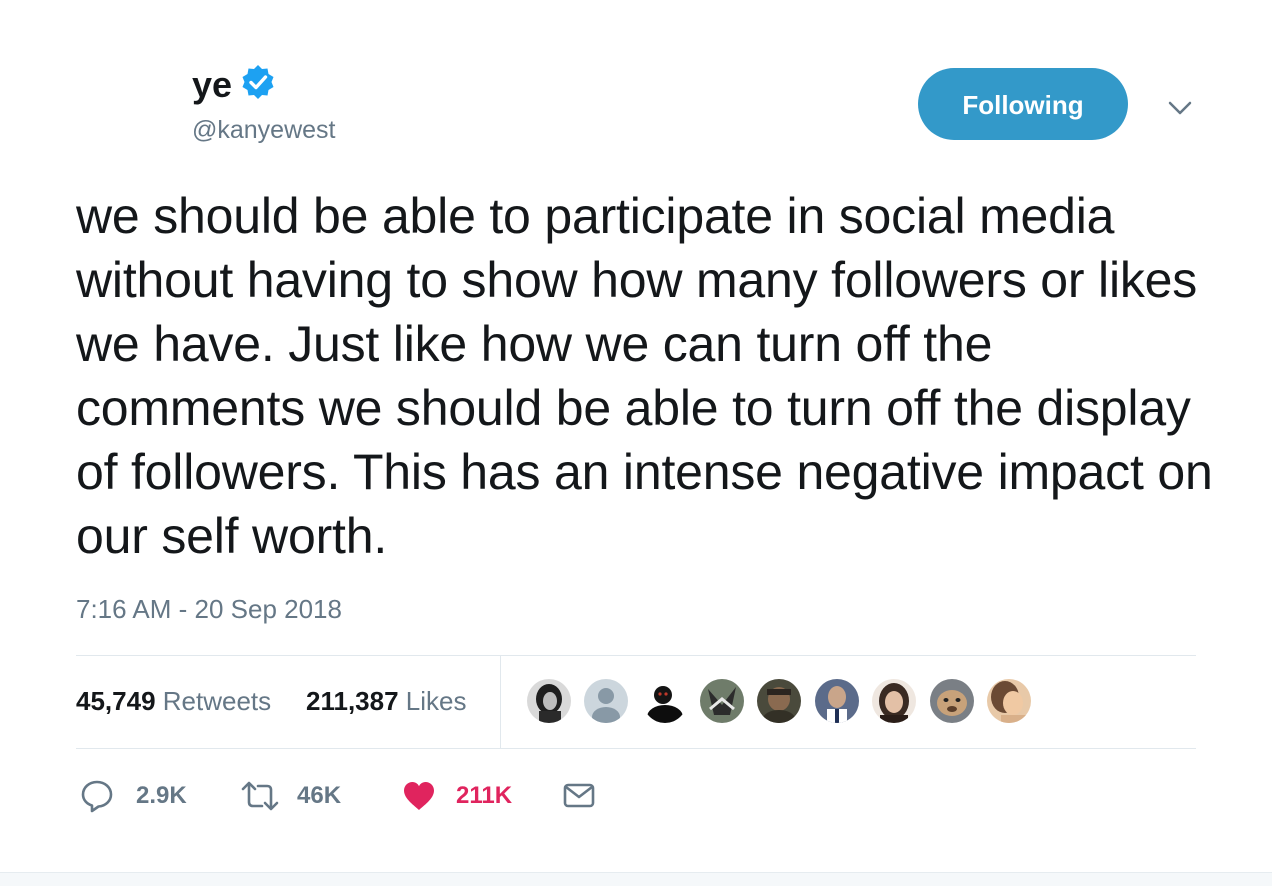 The height and width of the screenshot is (886, 1272). What do you see at coordinates (209, 609) in the screenshot?
I see `tweet-timestamp: 7:16 AM - 20 Sep 2018` at bounding box center [209, 609].